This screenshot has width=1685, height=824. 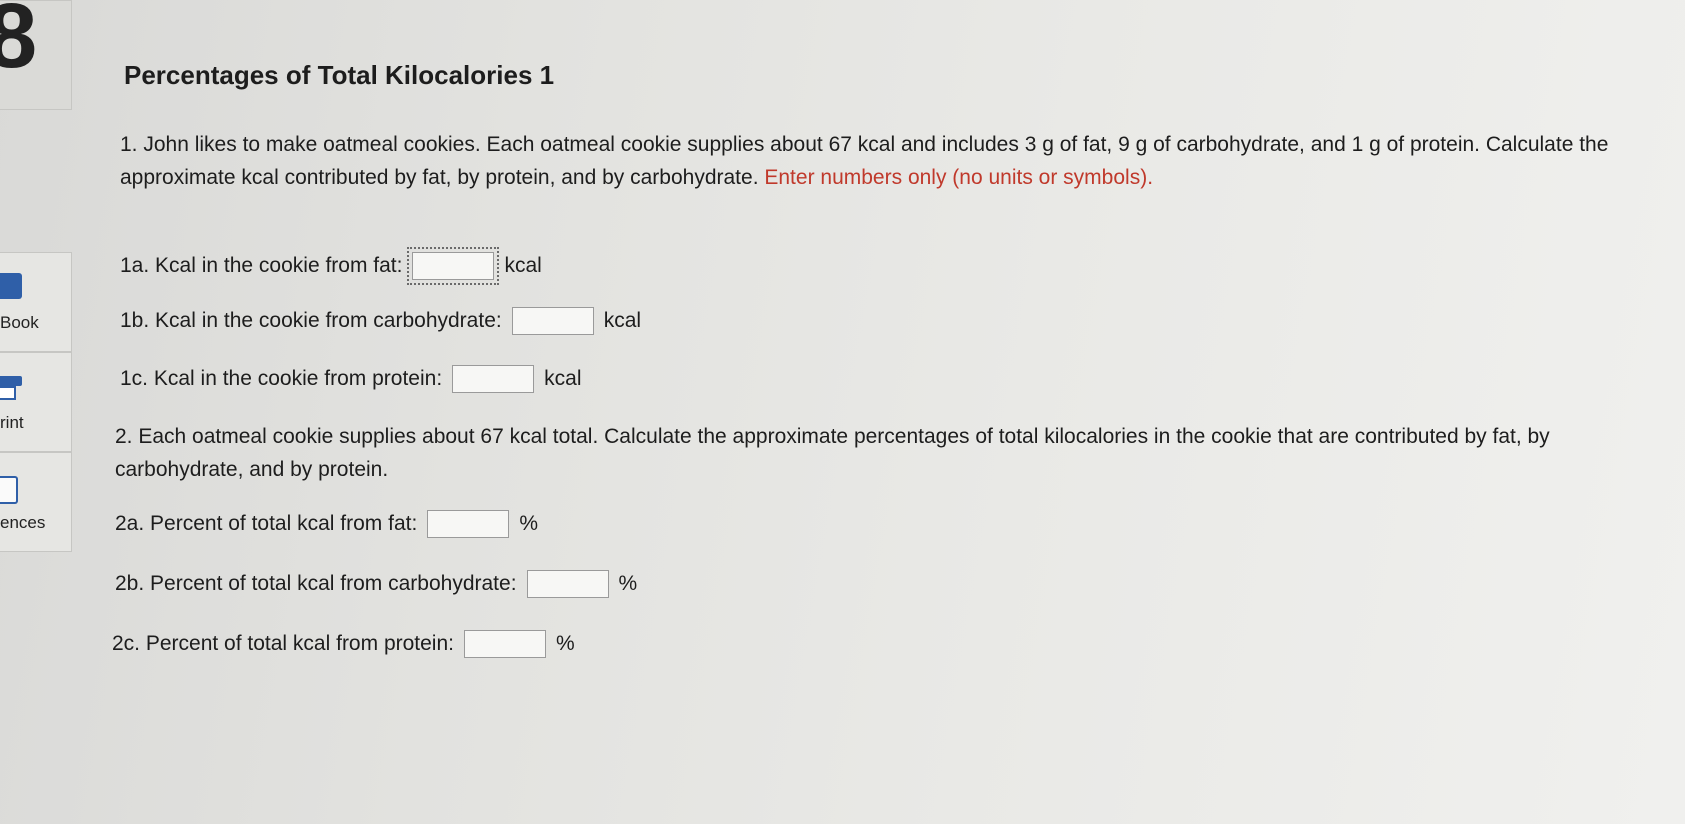 What do you see at coordinates (19, 43) in the screenshot?
I see `chapter-number: 8` at bounding box center [19, 43].